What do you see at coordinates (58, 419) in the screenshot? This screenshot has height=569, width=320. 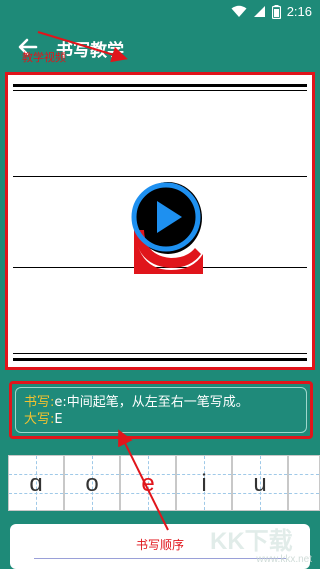 I see `uppercase-value: E` at bounding box center [58, 419].